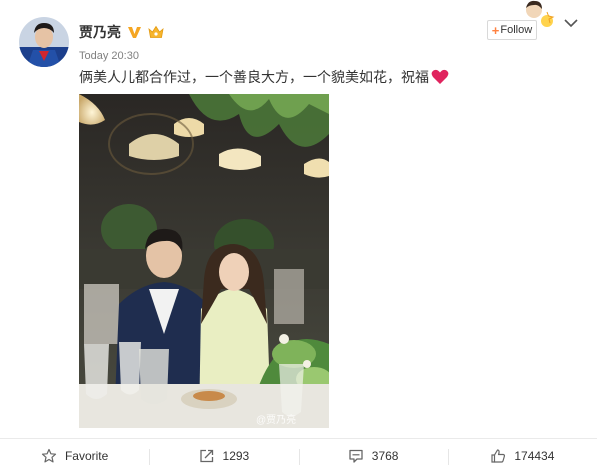 Image resolution: width=597 pixels, height=472 pixels. Describe the element at coordinates (109, 56) in the screenshot. I see `post-timestamp: Today 20:30` at that location.